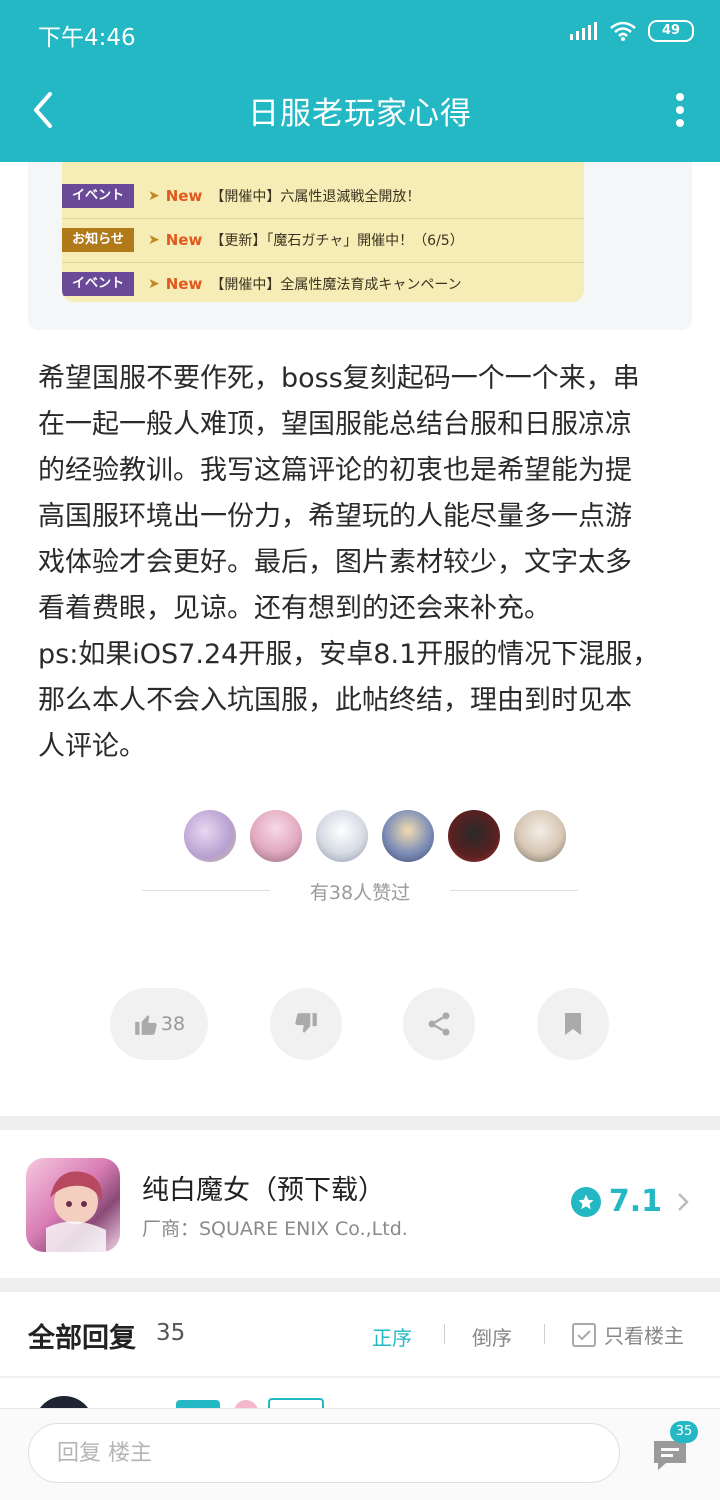 The width and height of the screenshot is (720, 1500). Describe the element at coordinates (360, 891) in the screenshot. I see `liked-count-text: 有38人赞过` at that location.